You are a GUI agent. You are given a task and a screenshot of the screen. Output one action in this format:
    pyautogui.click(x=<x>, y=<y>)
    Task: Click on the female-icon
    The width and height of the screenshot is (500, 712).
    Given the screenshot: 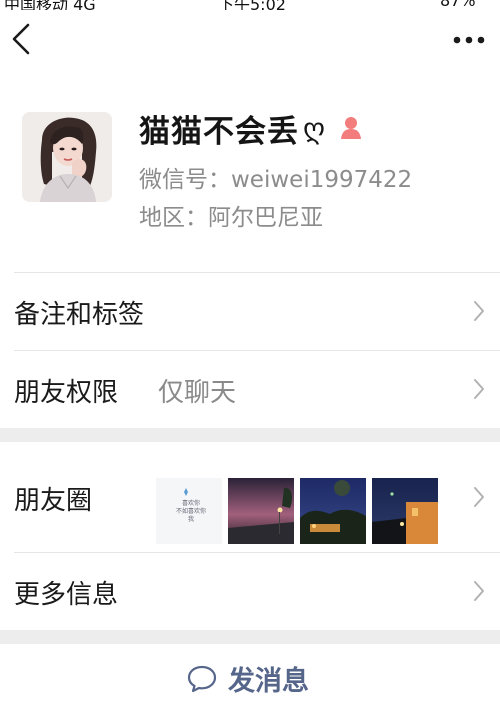 What is the action you would take?
    pyautogui.click(x=351, y=128)
    